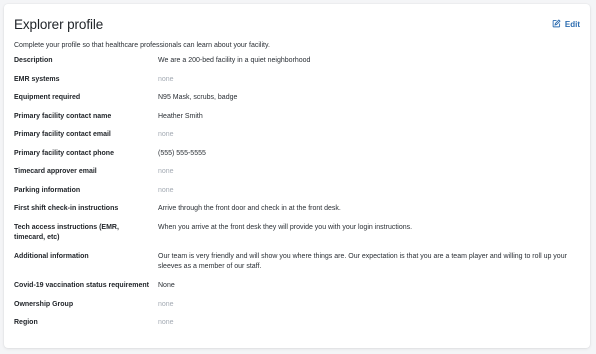 The image size is (596, 354). What do you see at coordinates (572, 24) in the screenshot?
I see `edit-label: Edit` at bounding box center [572, 24].